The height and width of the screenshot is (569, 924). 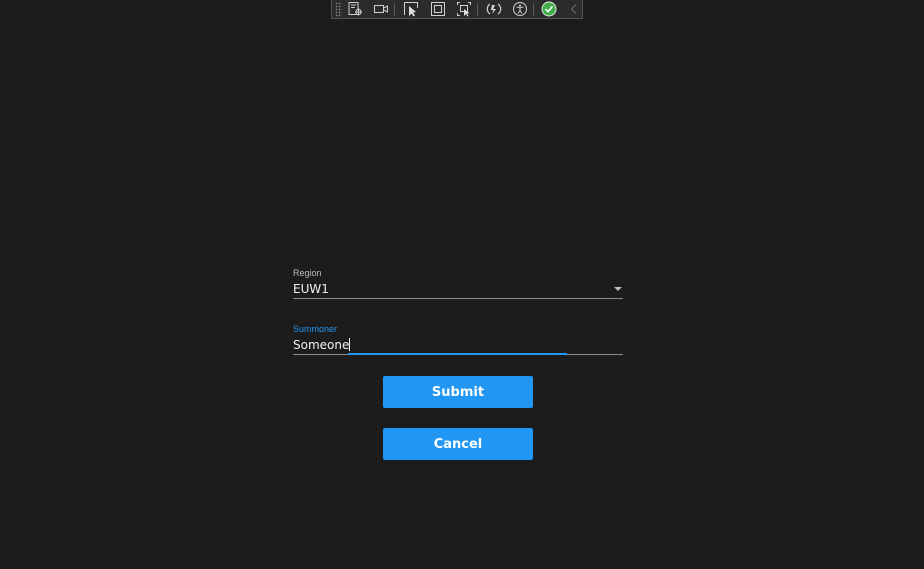 I want to click on region-combobox: Region EUW1, so click(x=458, y=283).